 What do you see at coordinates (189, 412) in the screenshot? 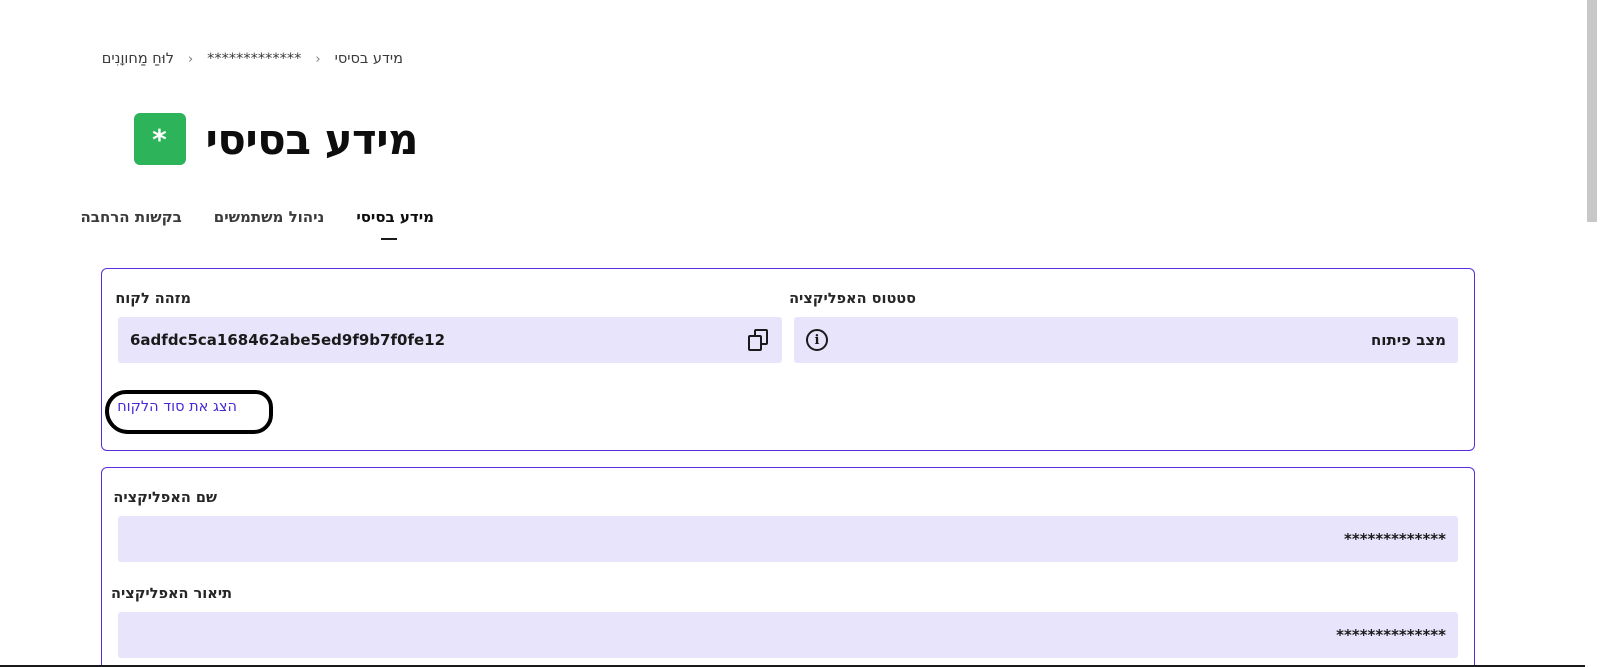
I see `annotation-highlight` at bounding box center [189, 412].